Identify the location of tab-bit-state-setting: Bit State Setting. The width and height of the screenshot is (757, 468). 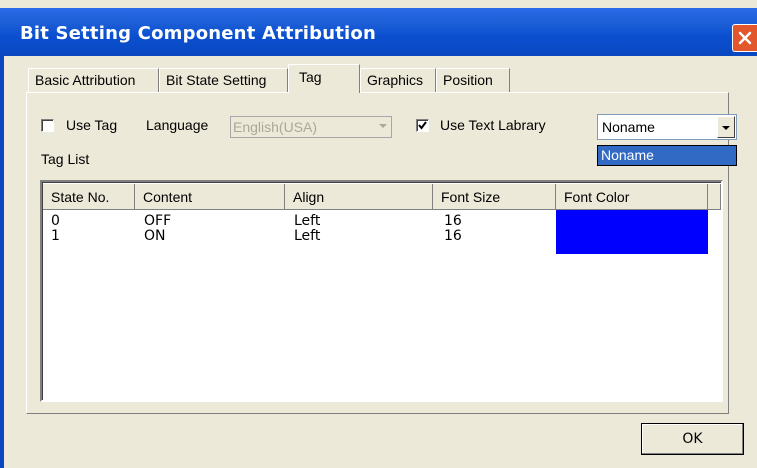
(223, 80).